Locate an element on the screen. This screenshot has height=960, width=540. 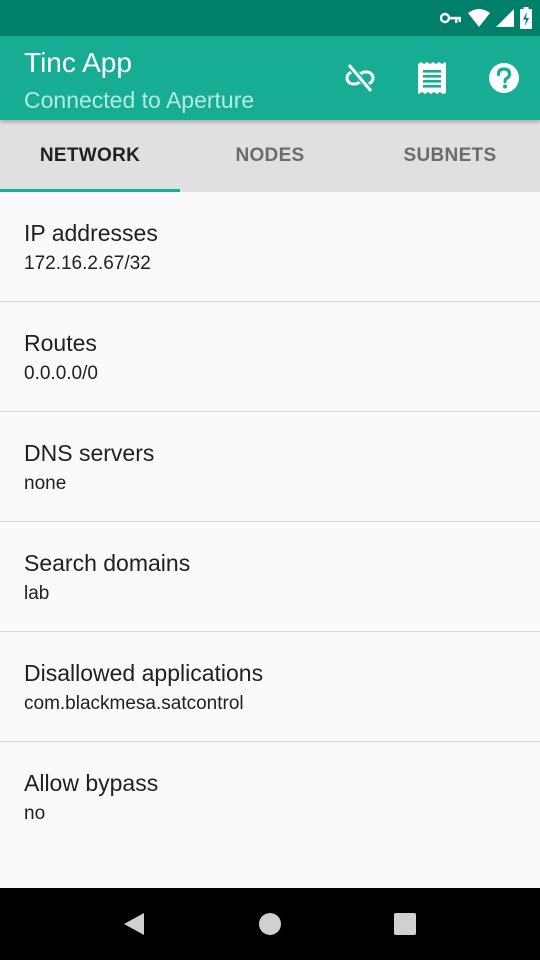
tab-nodes-label: NODES is located at coordinates (270, 155).